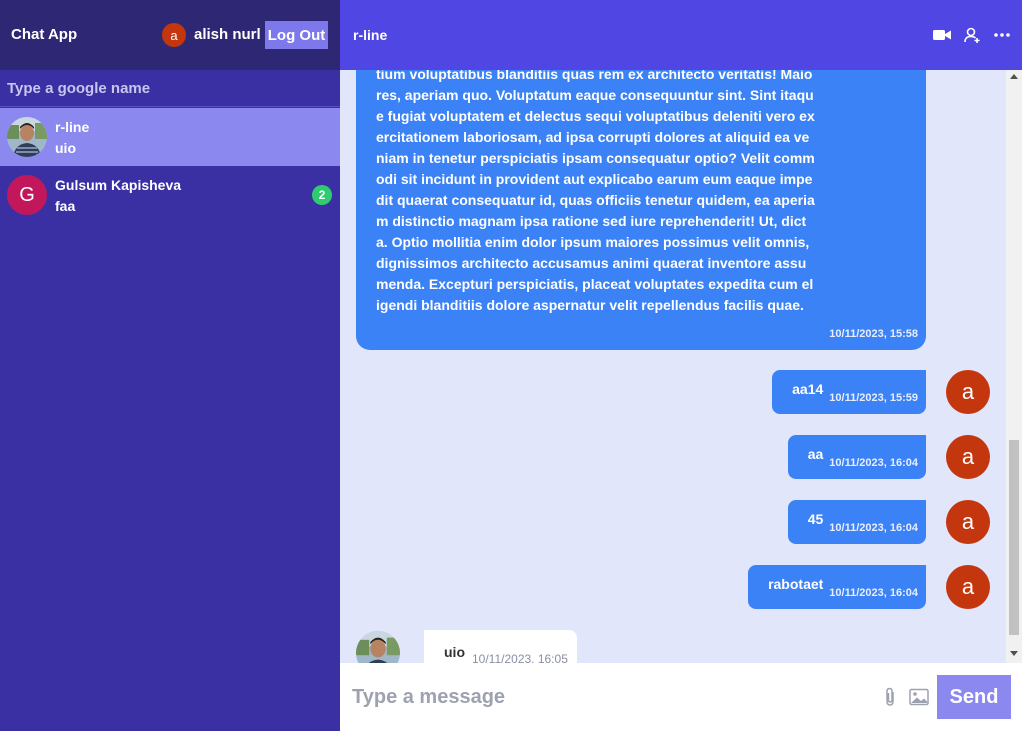  What do you see at coordinates (170, 137) in the screenshot?
I see `contact-item-r-line: r-line uio` at bounding box center [170, 137].